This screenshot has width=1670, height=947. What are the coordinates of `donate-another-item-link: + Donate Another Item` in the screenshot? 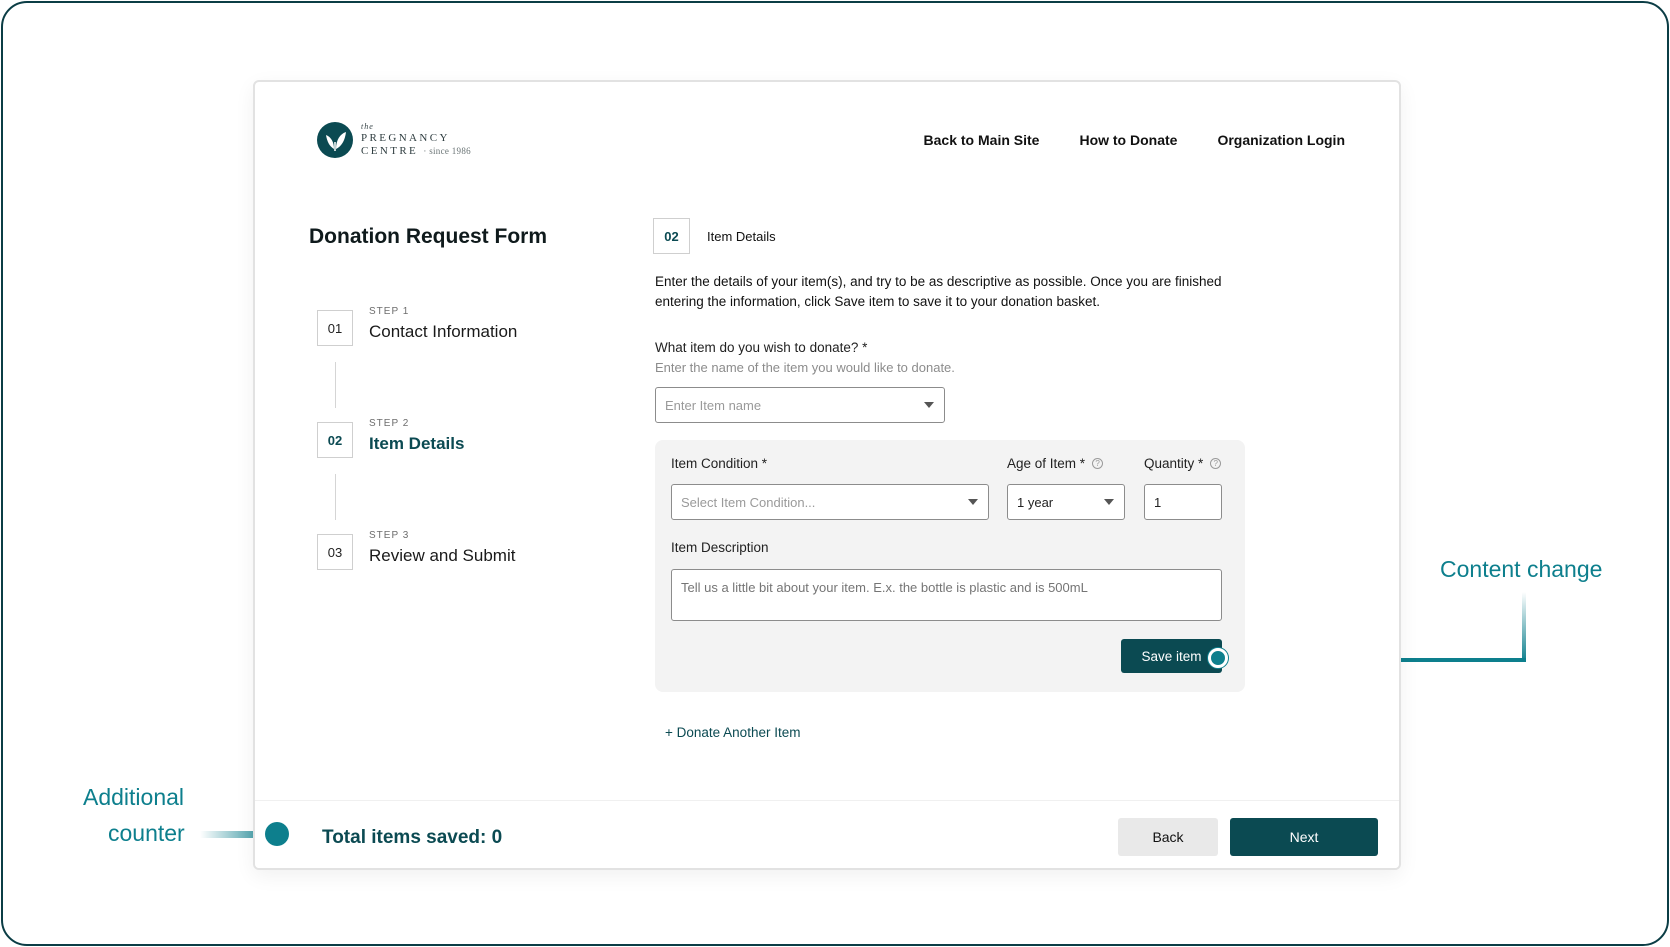 It's located at (732, 732).